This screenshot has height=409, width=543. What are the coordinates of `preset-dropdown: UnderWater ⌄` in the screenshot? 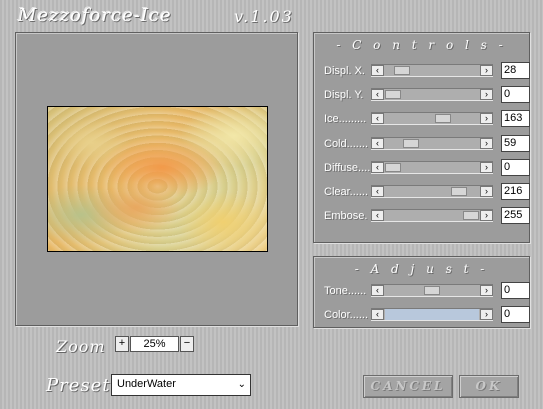 It's located at (181, 385).